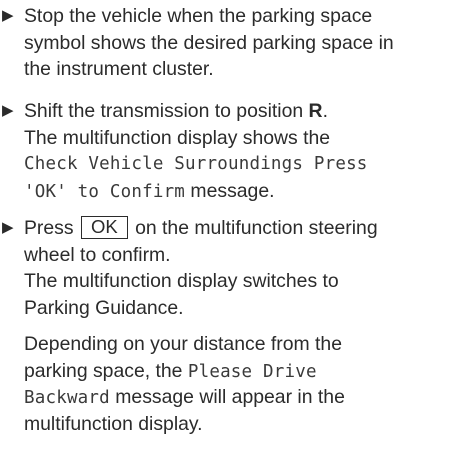  I want to click on display-message-drive-backward-b: Backward, so click(67, 398).